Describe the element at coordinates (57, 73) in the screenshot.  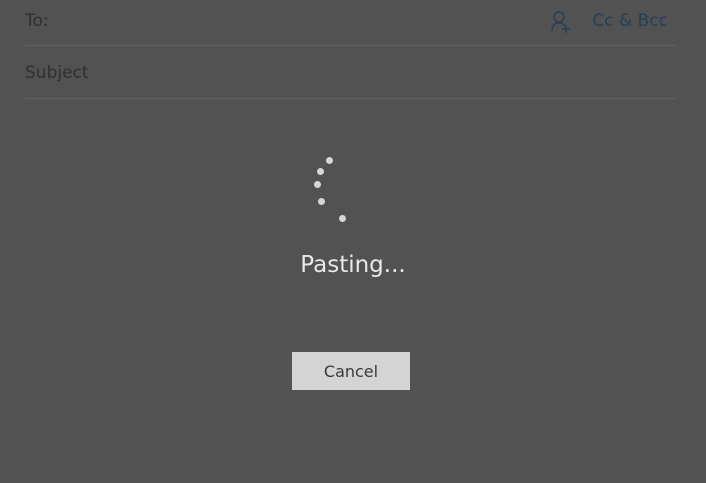
I see `subject-placeholder: Subject` at that location.